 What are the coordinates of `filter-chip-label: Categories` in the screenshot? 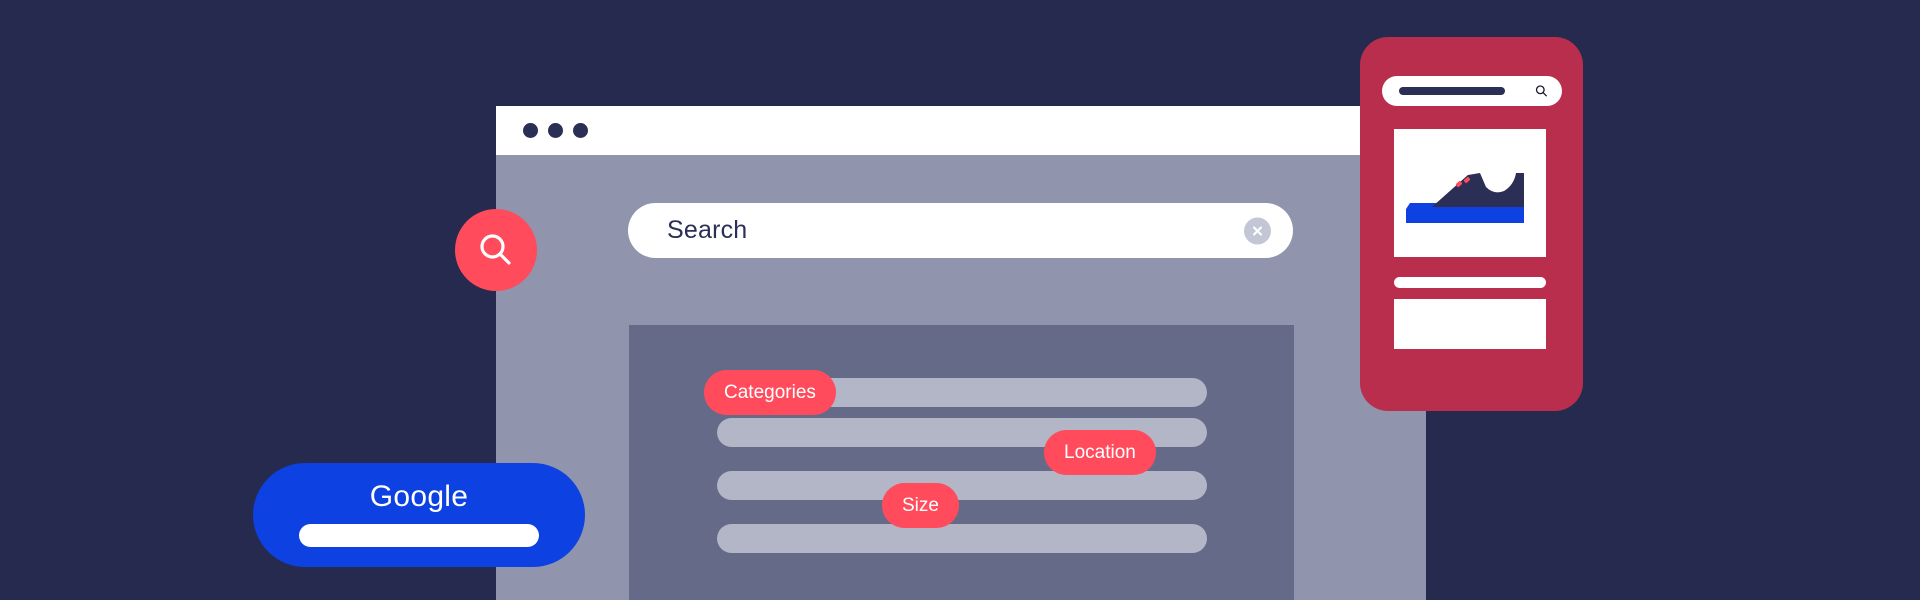 It's located at (770, 392).